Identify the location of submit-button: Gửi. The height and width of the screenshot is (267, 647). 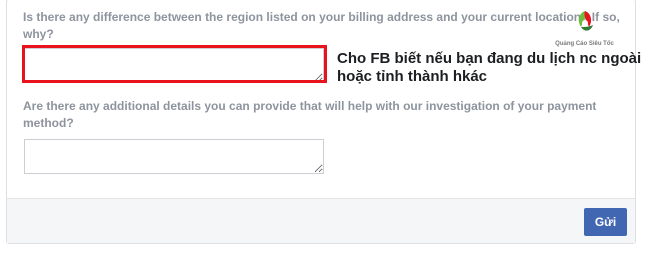
(605, 222).